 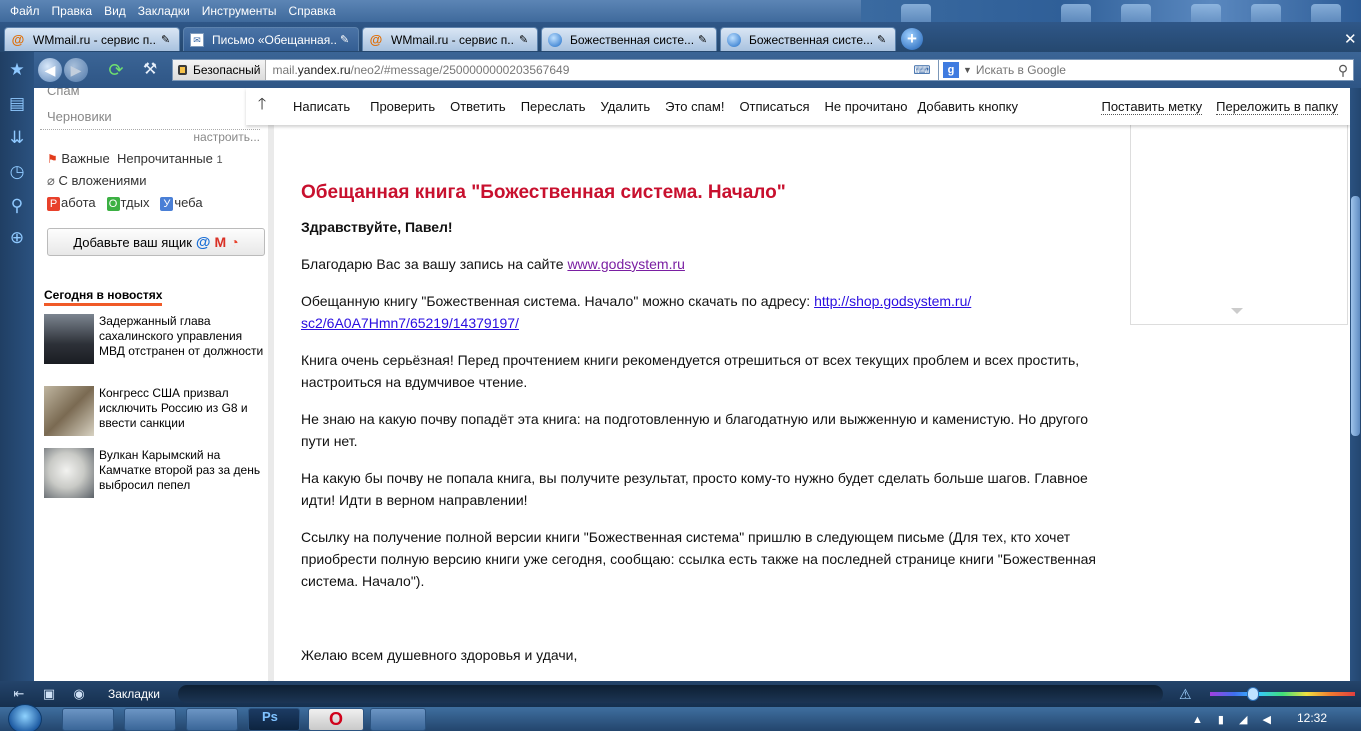 I want to click on tab-wmmail-1: @ WMmail.ru - сервис п... ✎, so click(x=92, y=39).